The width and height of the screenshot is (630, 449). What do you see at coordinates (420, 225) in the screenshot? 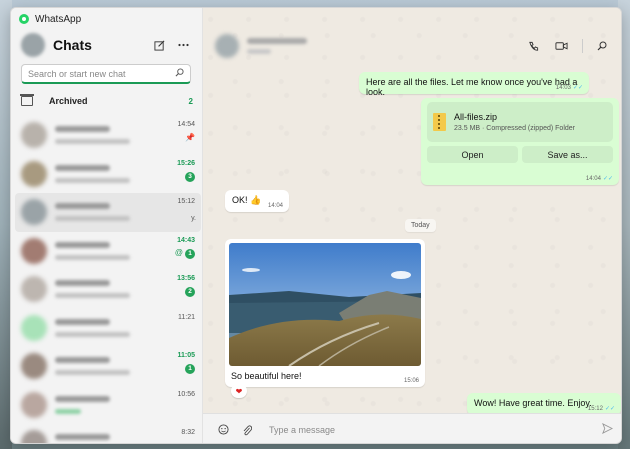
I see `date-divider: Today` at bounding box center [420, 225].